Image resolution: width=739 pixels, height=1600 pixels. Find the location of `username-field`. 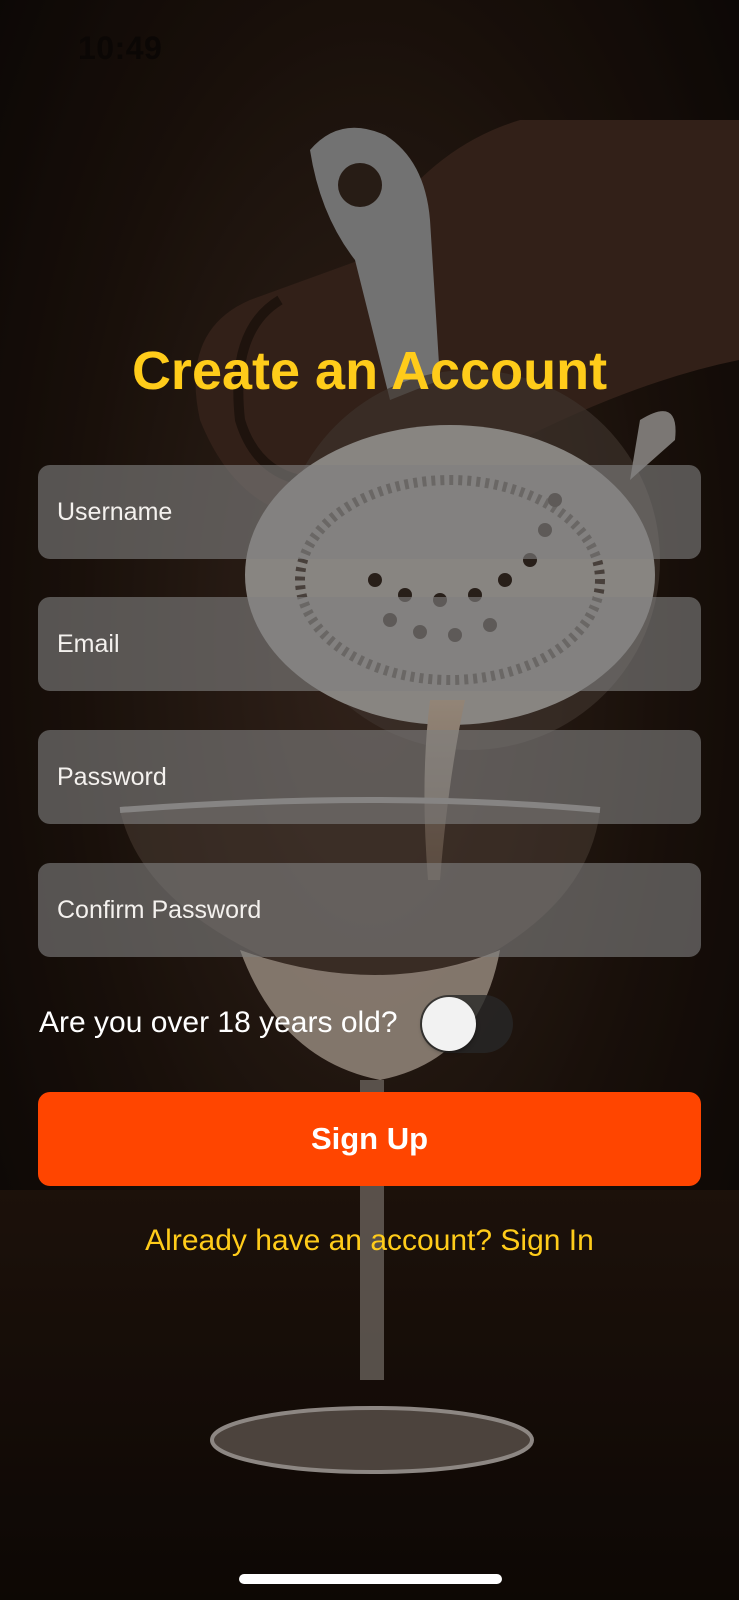

username-field is located at coordinates (369, 512).